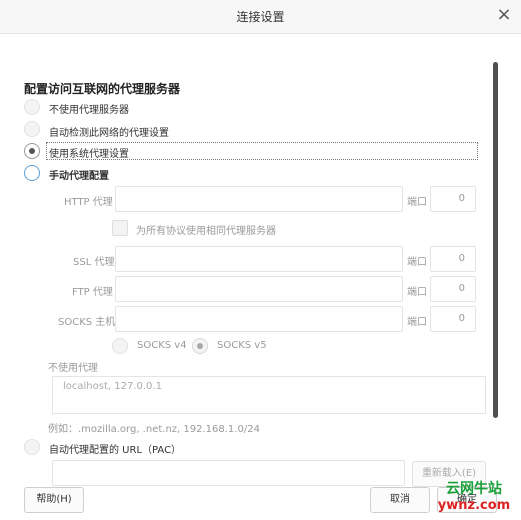 This screenshot has height=520, width=521. What do you see at coordinates (94, 262) in the screenshot?
I see `ssl-proxy-label: SSL 代理` at bounding box center [94, 262].